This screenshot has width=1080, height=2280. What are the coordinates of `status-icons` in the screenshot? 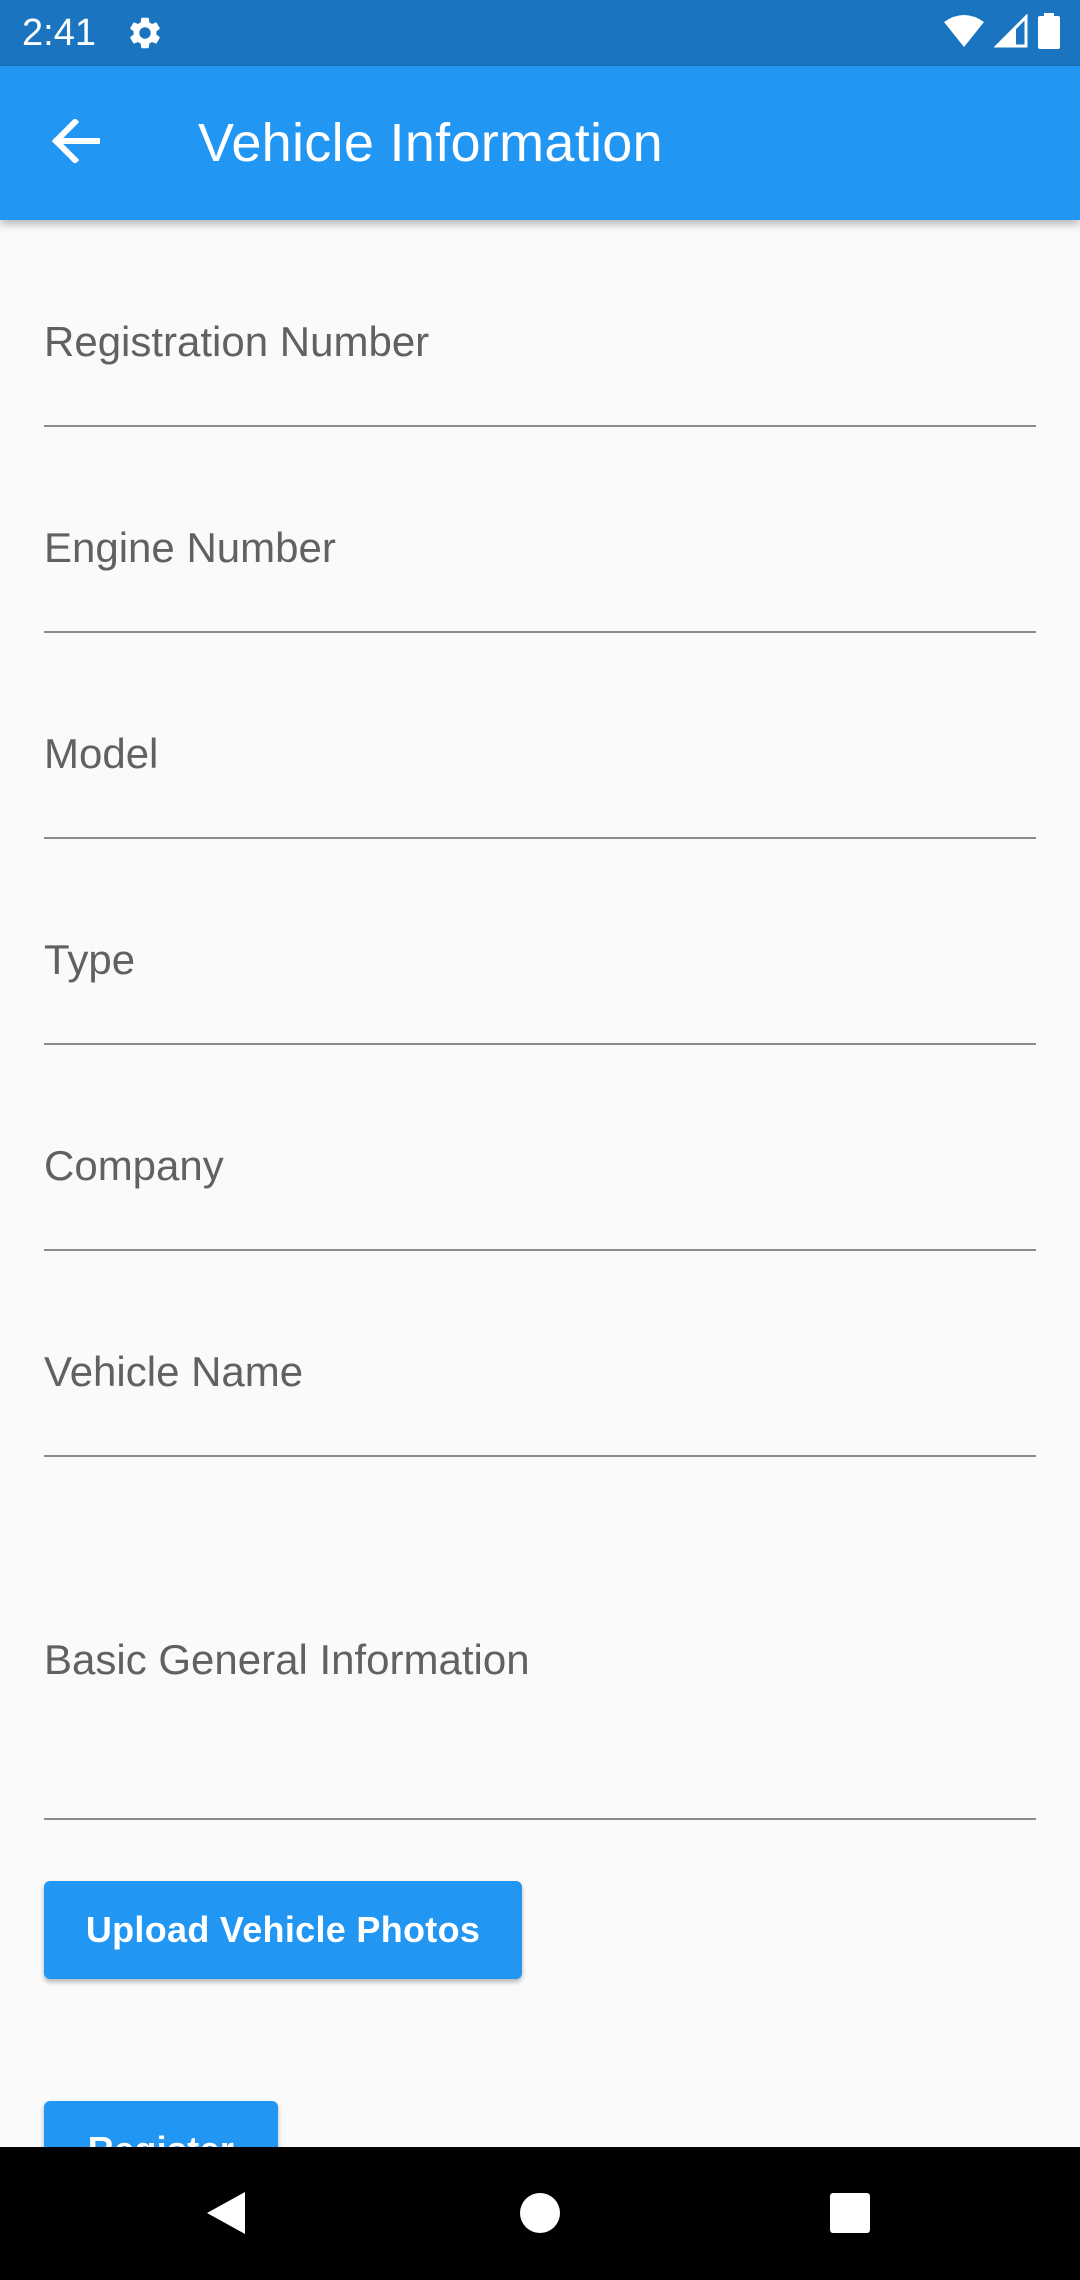 It's located at (1002, 33).